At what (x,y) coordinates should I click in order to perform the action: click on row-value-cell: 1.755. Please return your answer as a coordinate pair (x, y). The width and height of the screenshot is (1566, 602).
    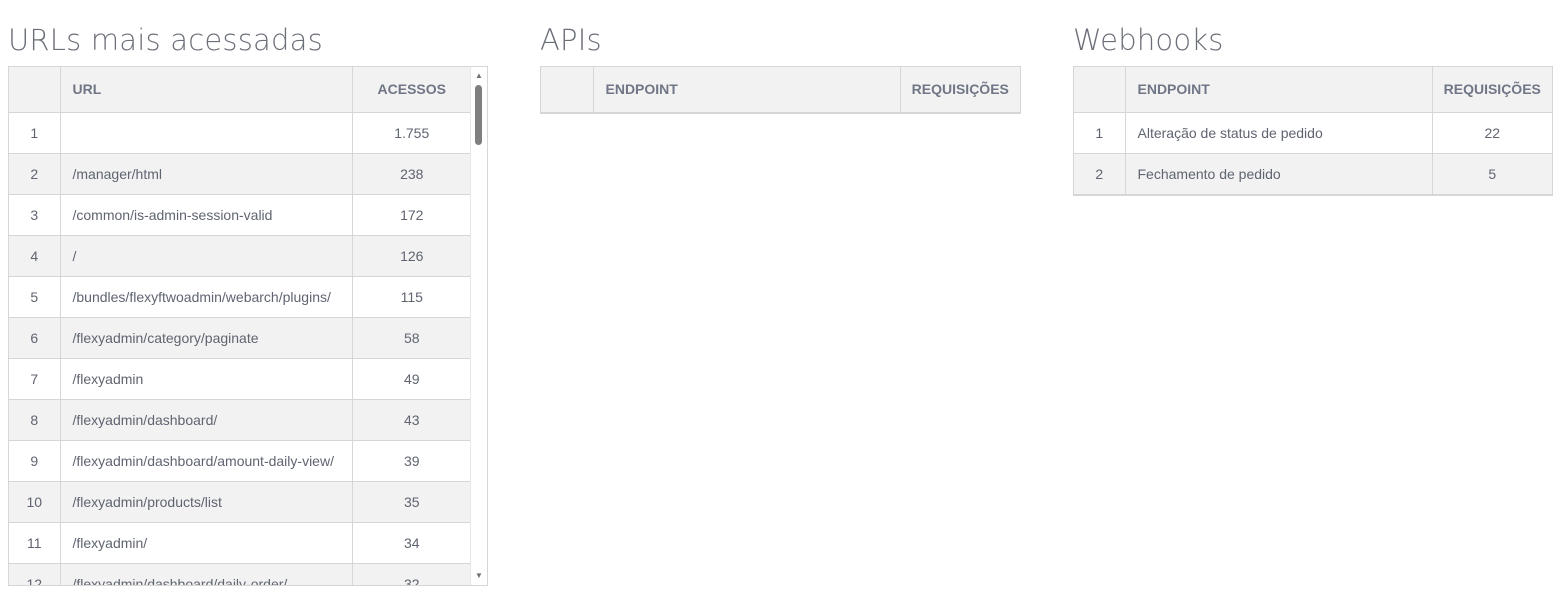
    Looking at the image, I should click on (411, 133).